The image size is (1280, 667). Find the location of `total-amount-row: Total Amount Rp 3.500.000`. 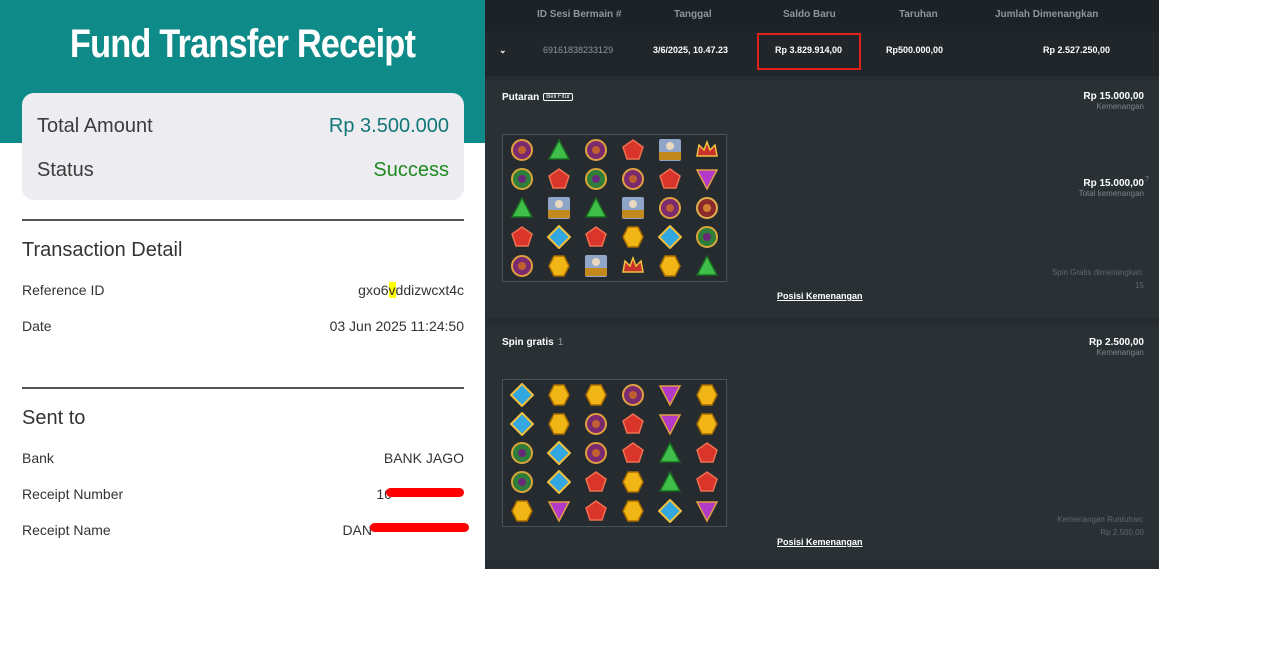

total-amount-row: Total Amount Rp 3.500.000 is located at coordinates (243, 126).